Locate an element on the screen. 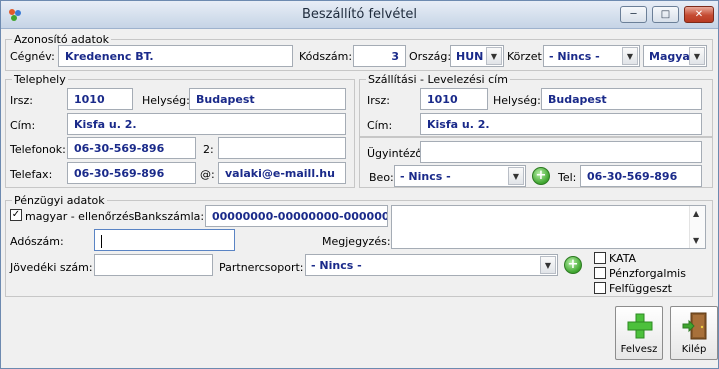 The height and width of the screenshot is (369, 719). note-label: Megjegyzés: is located at coordinates (356, 241).